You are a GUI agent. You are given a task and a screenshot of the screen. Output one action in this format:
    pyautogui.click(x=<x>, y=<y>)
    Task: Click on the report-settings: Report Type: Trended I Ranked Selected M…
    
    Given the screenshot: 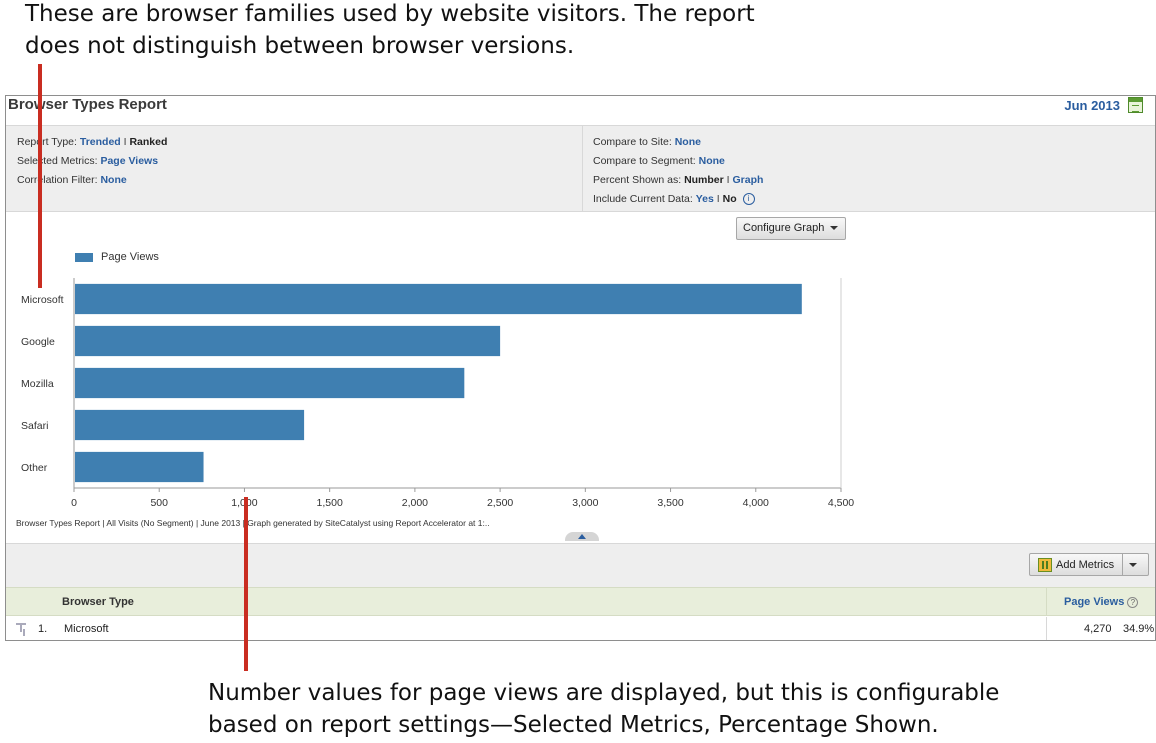 What is the action you would take?
    pyautogui.click(x=580, y=168)
    